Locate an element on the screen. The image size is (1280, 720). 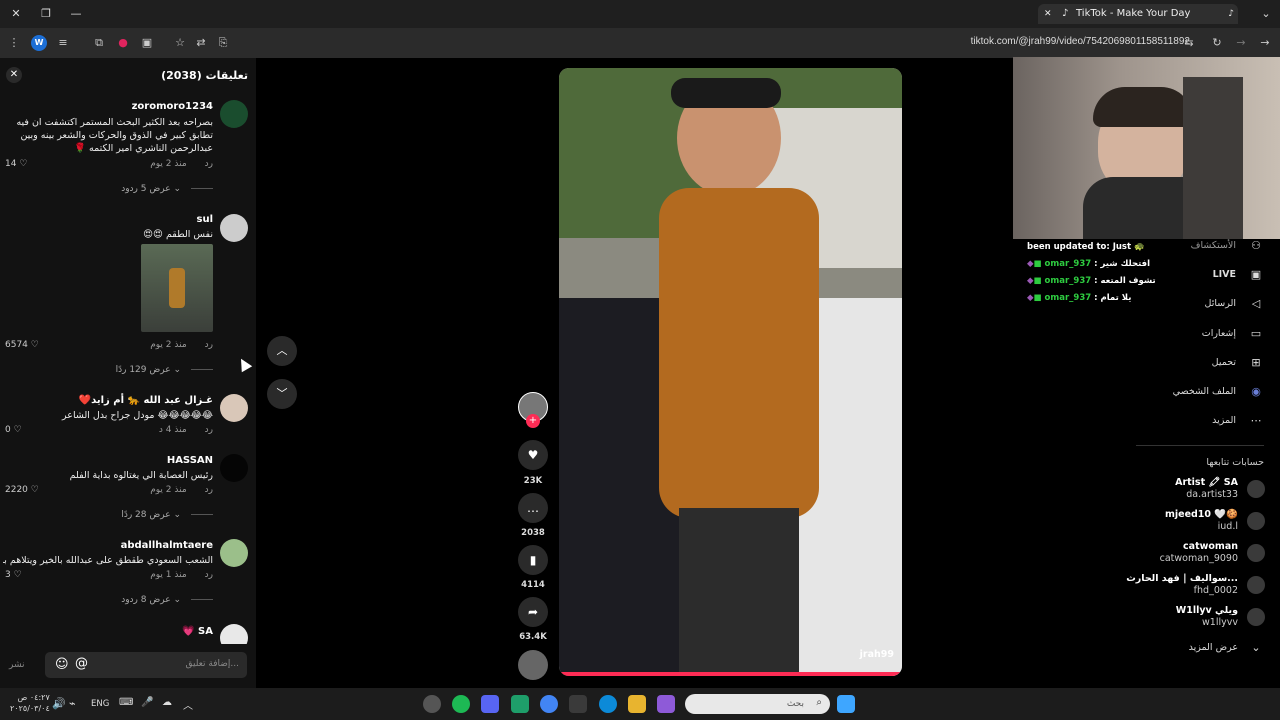
following-handle: w1llyvv is located at coordinates (1220, 622).